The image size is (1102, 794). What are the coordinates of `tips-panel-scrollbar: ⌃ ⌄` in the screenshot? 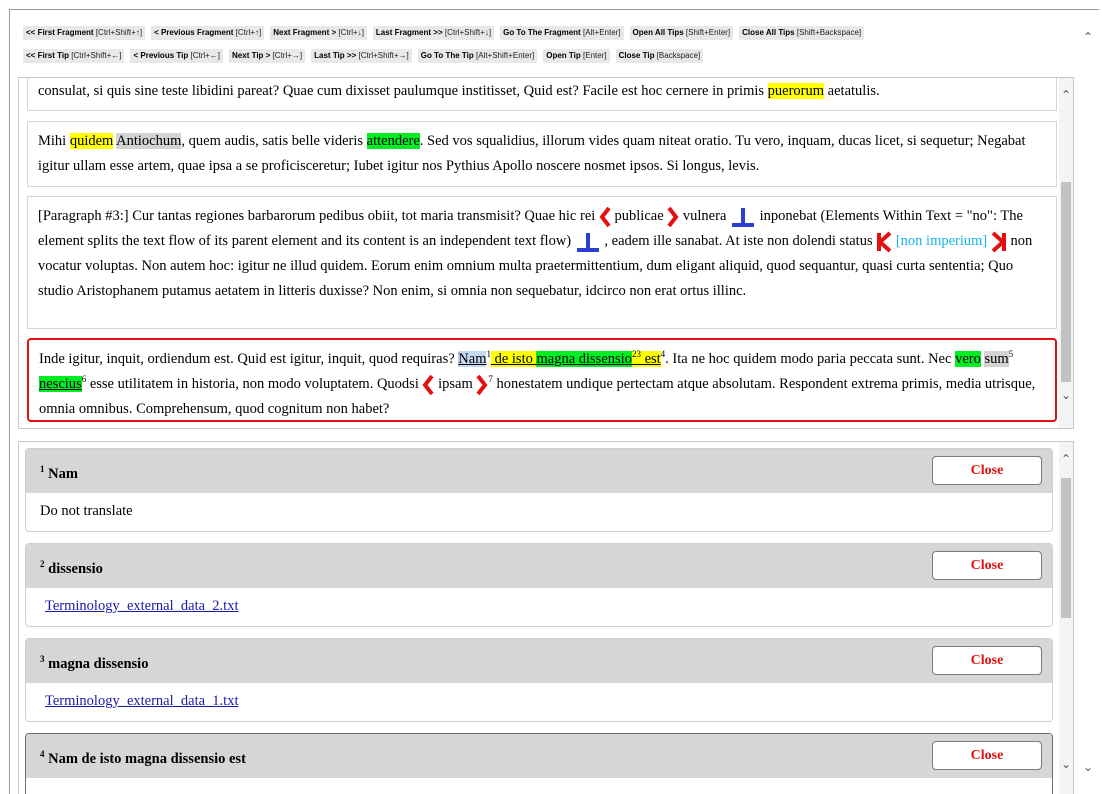 It's located at (1066, 618).